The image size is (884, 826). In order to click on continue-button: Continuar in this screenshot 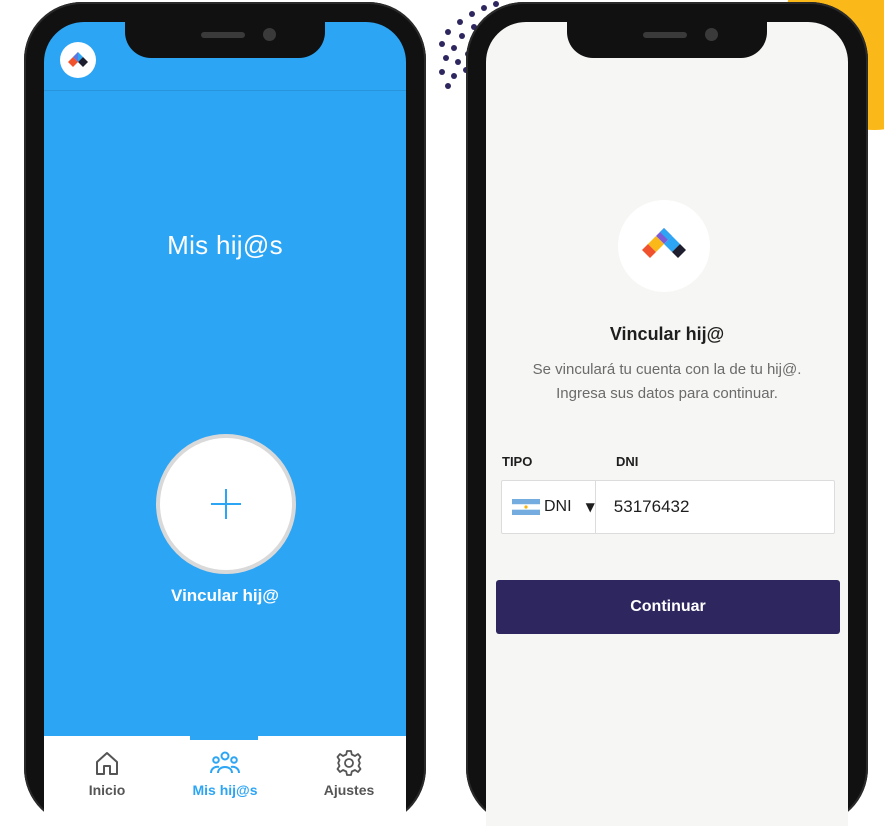, I will do `click(668, 607)`.